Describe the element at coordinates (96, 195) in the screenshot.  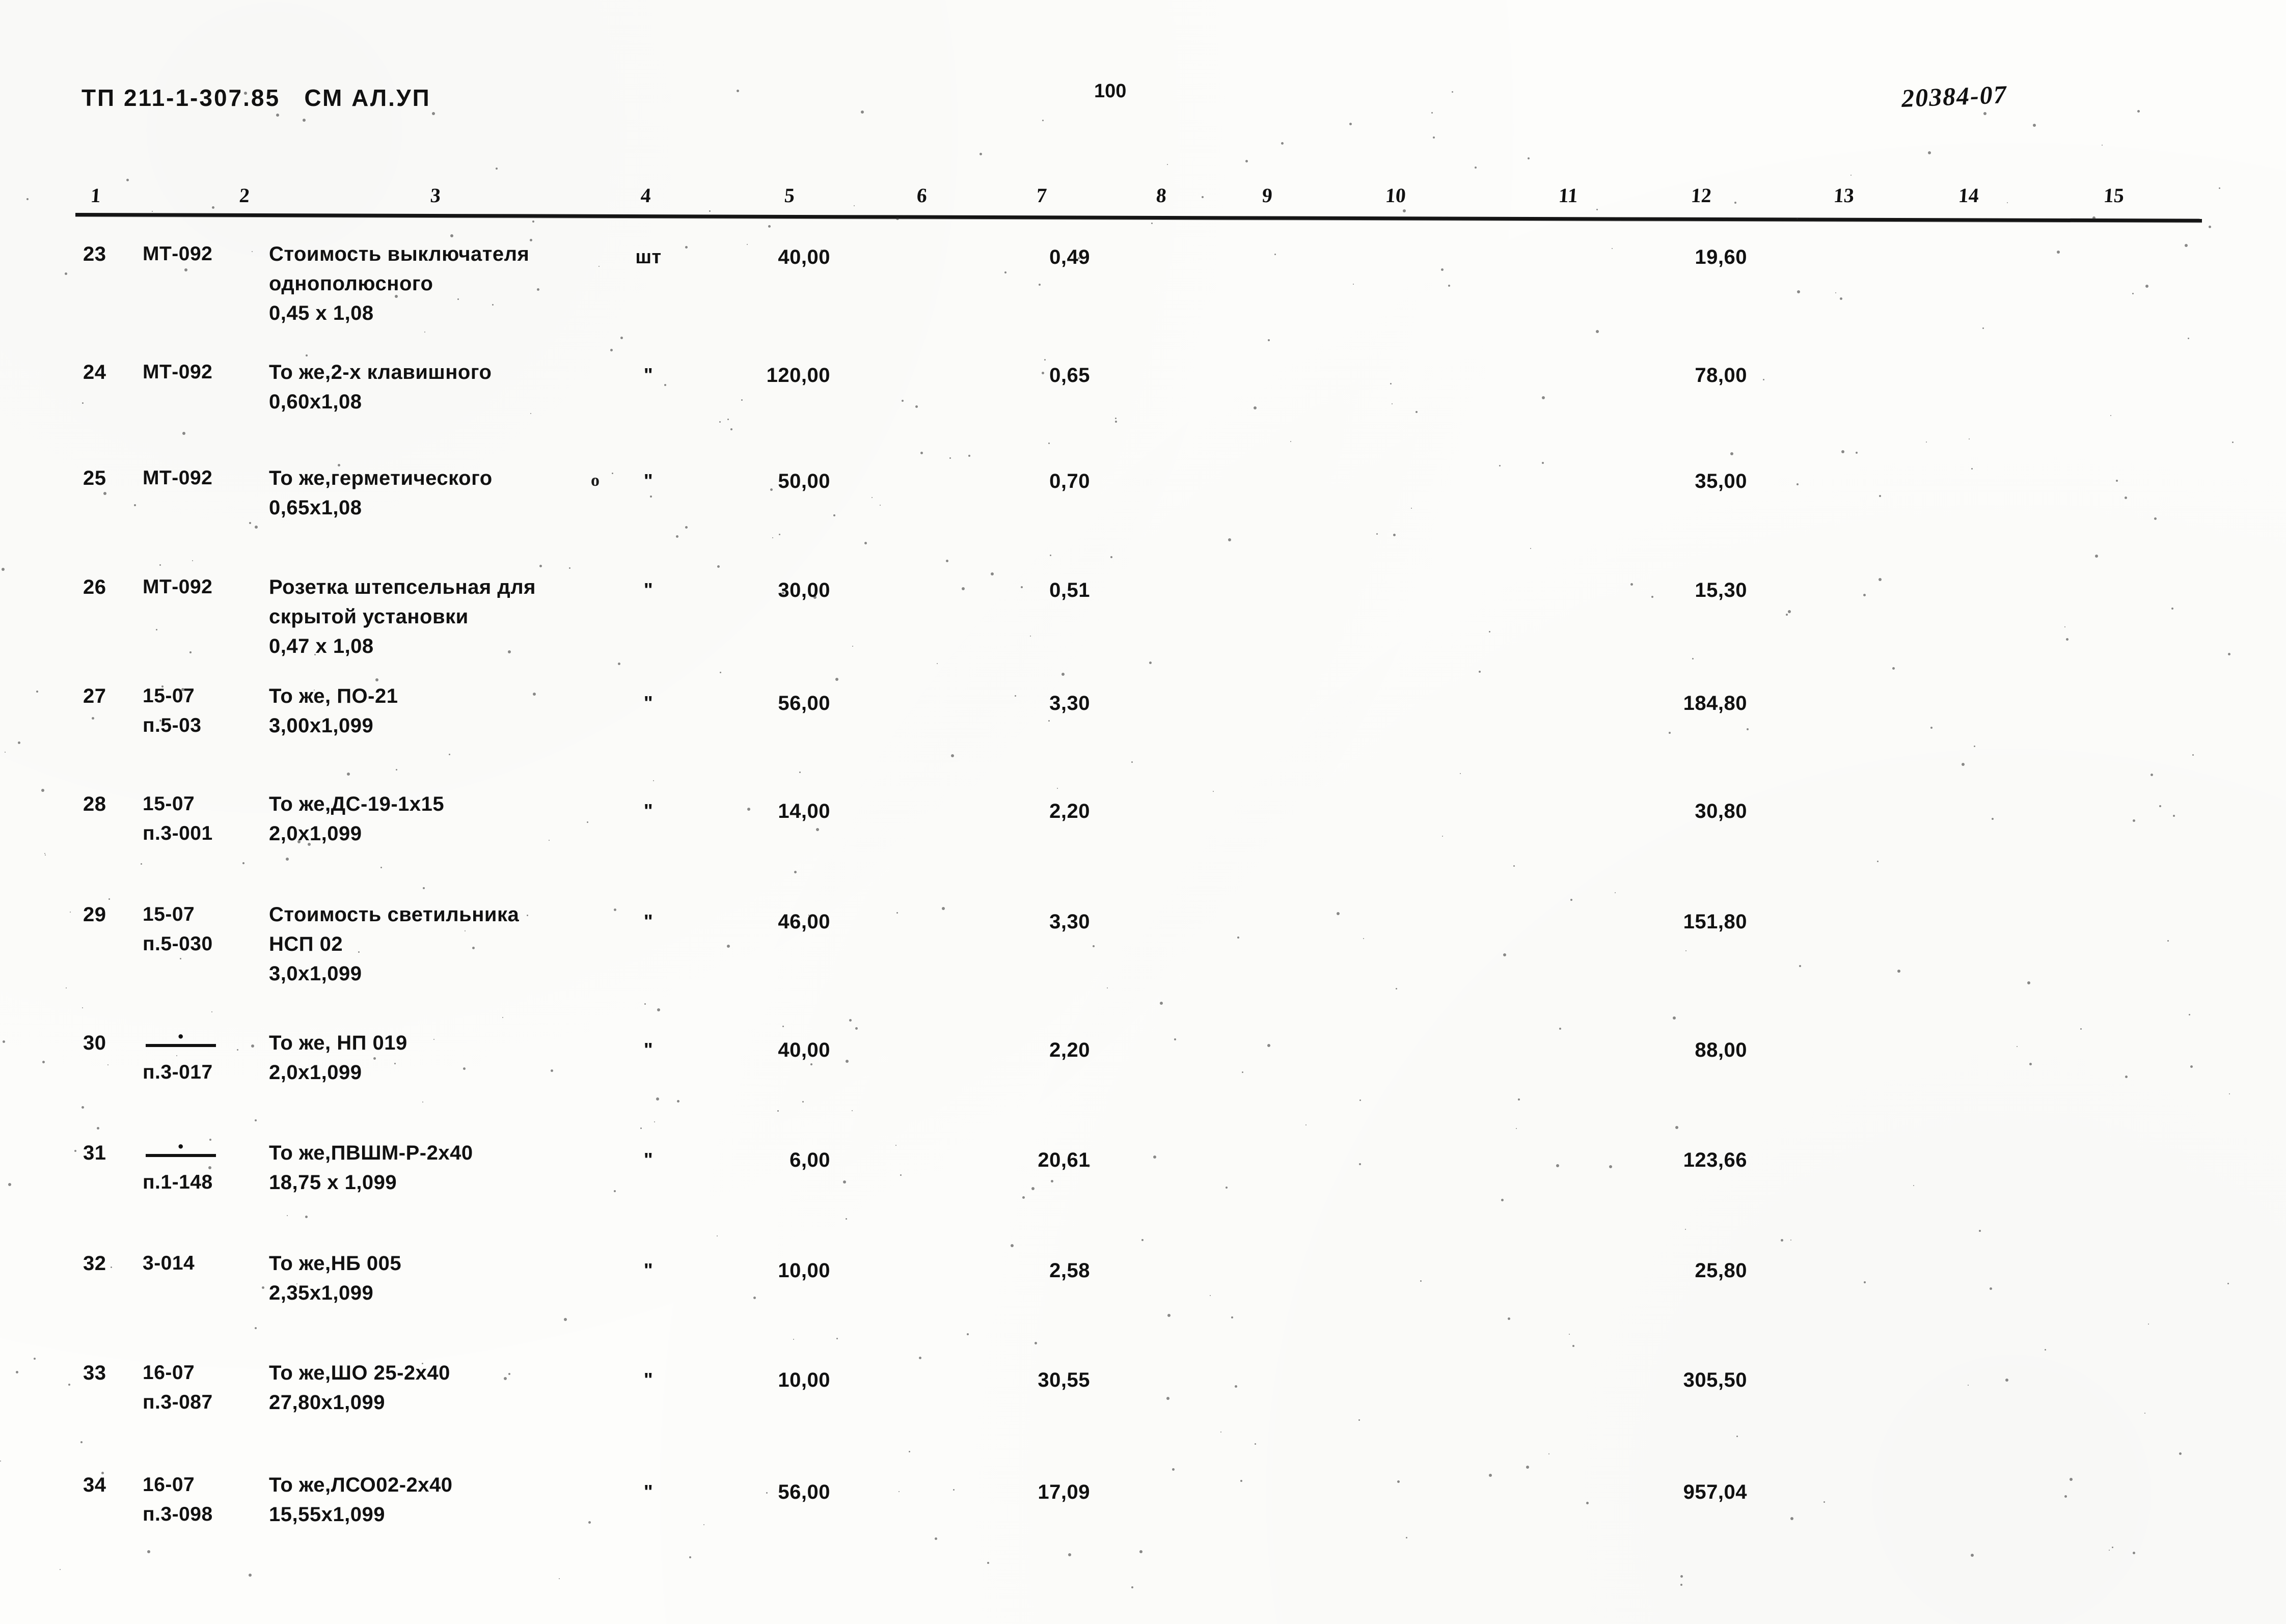
I see `column-header-1: 1` at that location.